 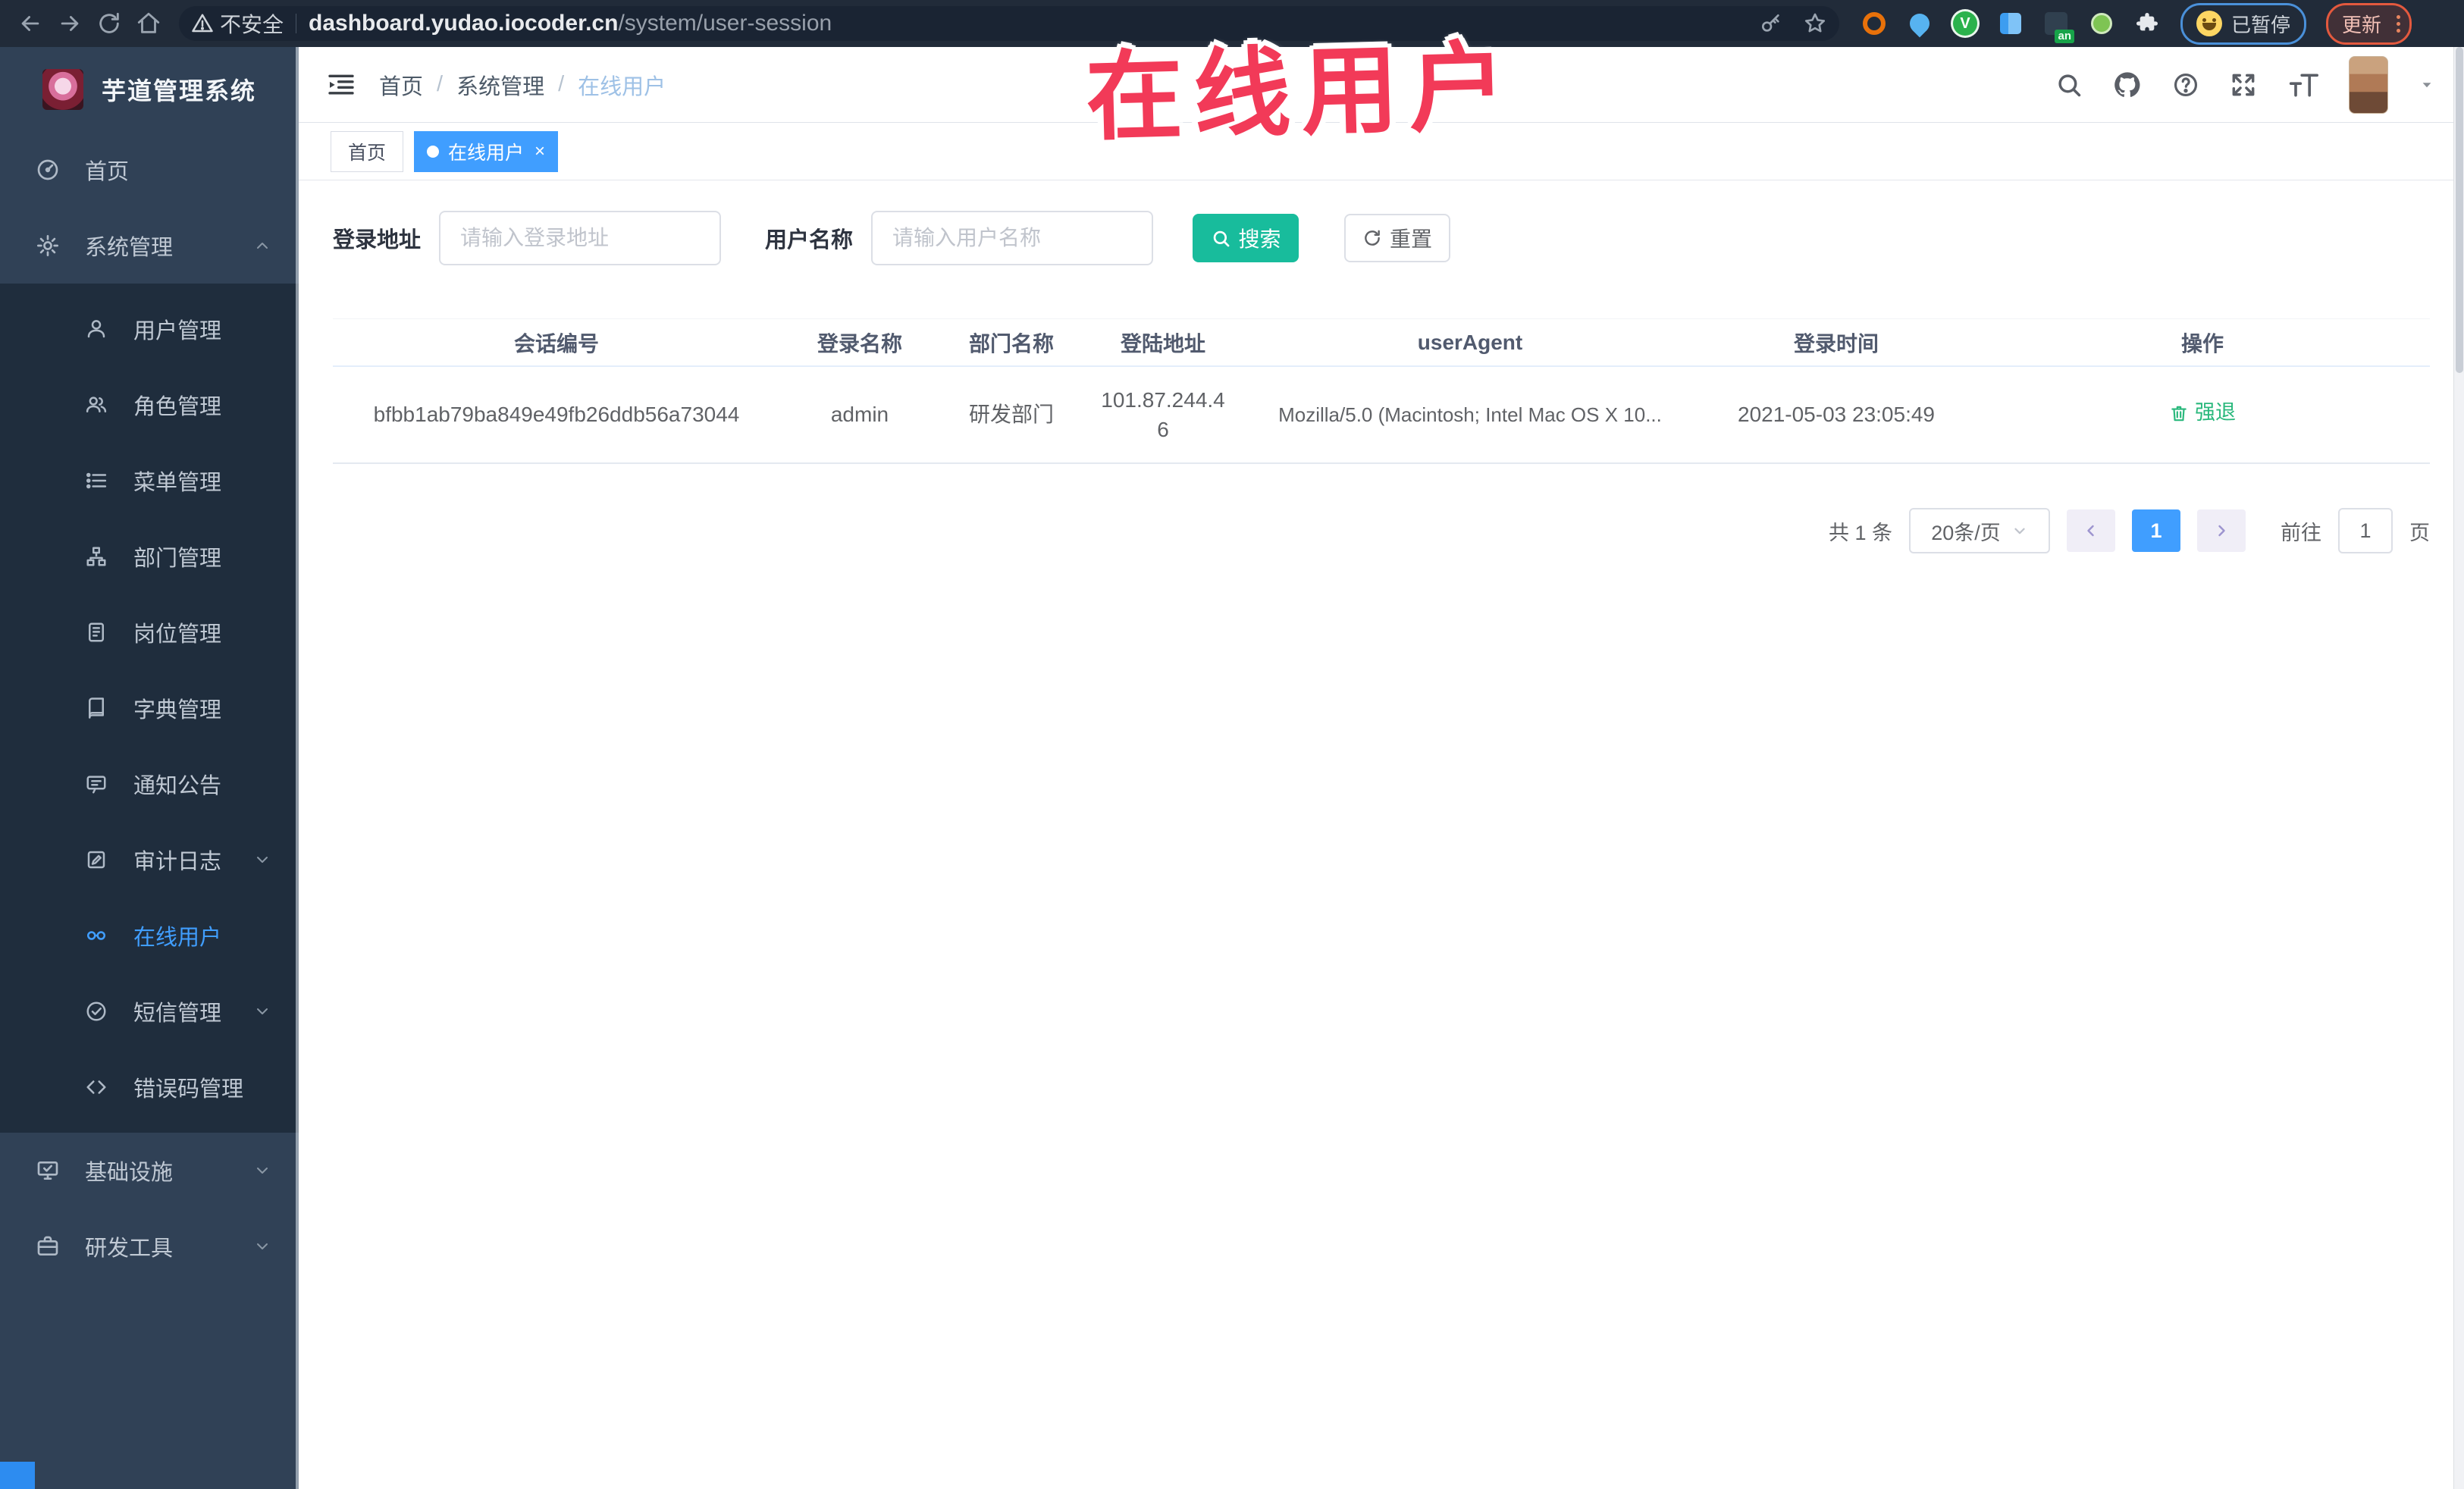 What do you see at coordinates (2369, 23) in the screenshot?
I see `browser-update-chip: 更新` at bounding box center [2369, 23].